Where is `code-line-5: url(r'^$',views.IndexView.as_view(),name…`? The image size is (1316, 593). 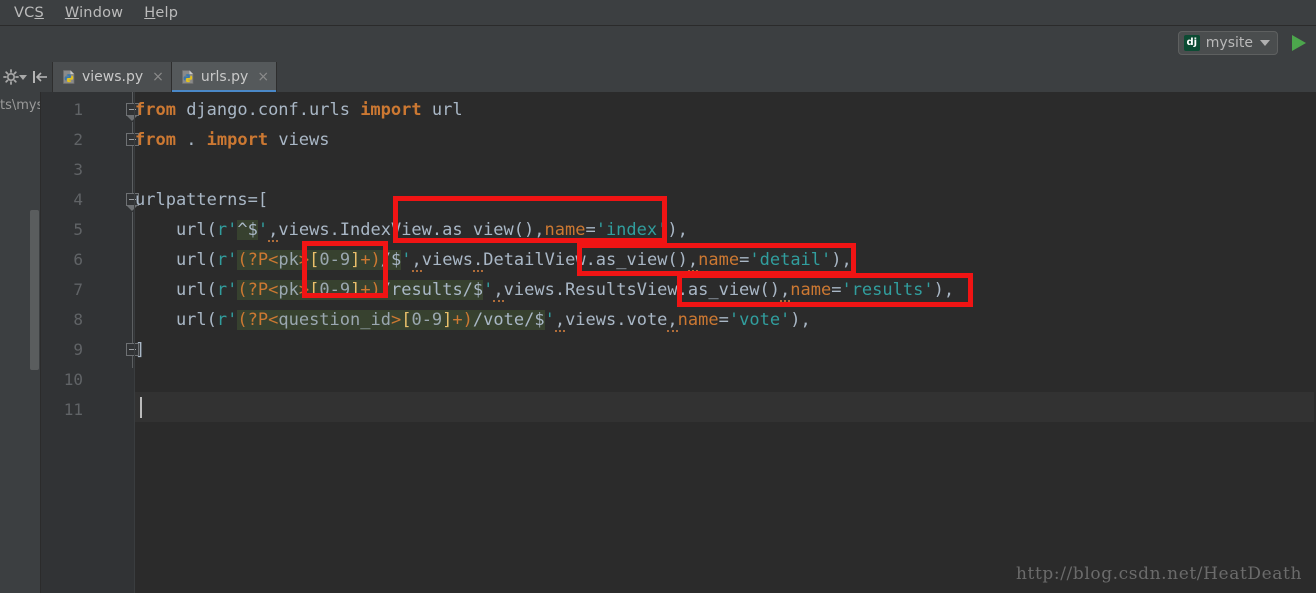 code-line-5: url(r'^$',views.IndexView.as_view(),name… is located at coordinates (411, 231).